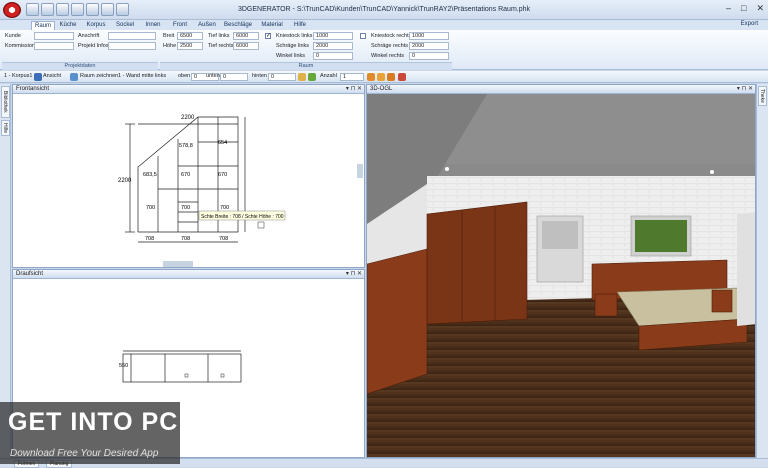 Image resolution: width=768 pixels, height=468 pixels. What do you see at coordinates (402, 77) in the screenshot?
I see `pencil-icon` at bounding box center [402, 77].